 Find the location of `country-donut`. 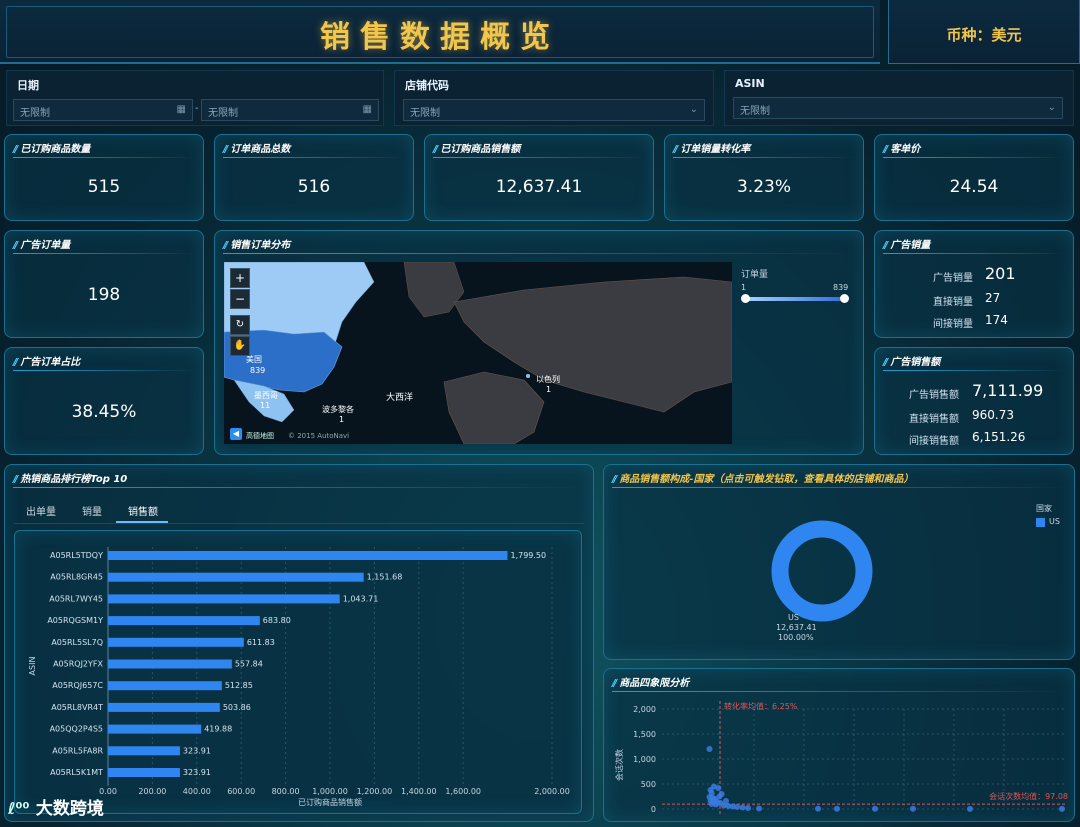

country-donut is located at coordinates (822, 571).